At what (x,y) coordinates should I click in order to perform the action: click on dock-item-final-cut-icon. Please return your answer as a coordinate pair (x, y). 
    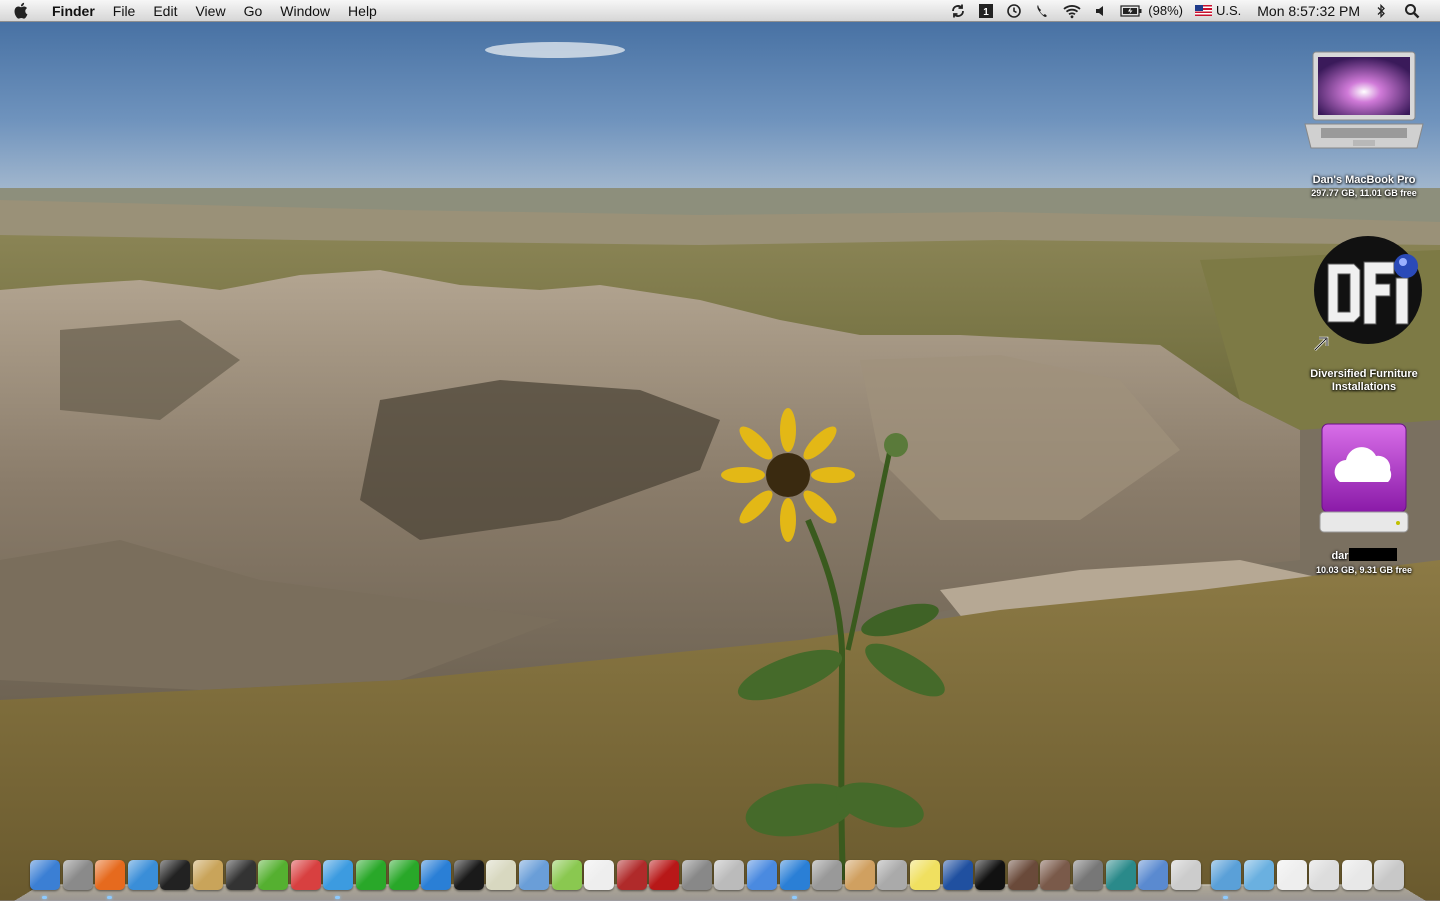
    Looking at the image, I should click on (468, 875).